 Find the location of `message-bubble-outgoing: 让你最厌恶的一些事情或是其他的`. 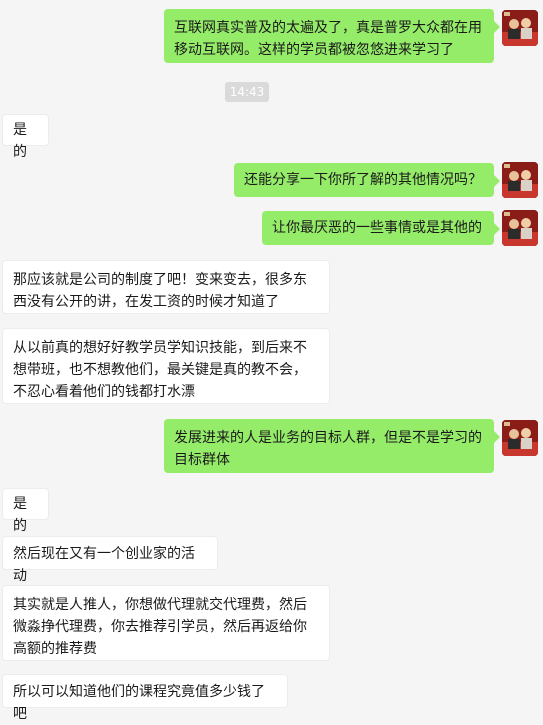

message-bubble-outgoing: 让你最厌恶的一些事情或是其他的 is located at coordinates (381, 228).